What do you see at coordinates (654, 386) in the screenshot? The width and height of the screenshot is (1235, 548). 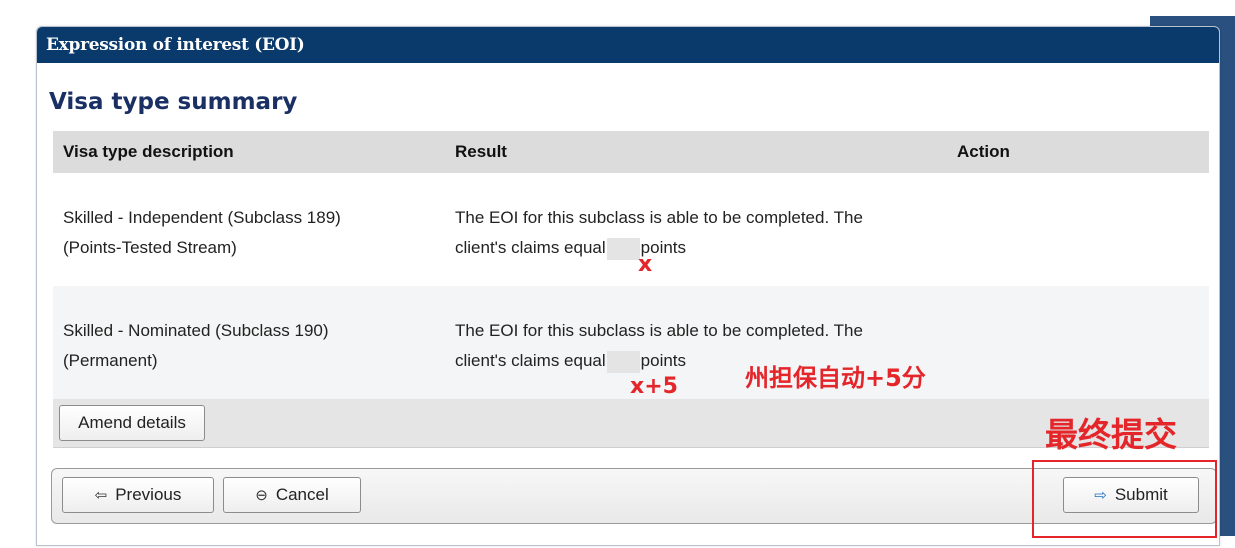 I see `annotation-row2-points: x+5` at bounding box center [654, 386].